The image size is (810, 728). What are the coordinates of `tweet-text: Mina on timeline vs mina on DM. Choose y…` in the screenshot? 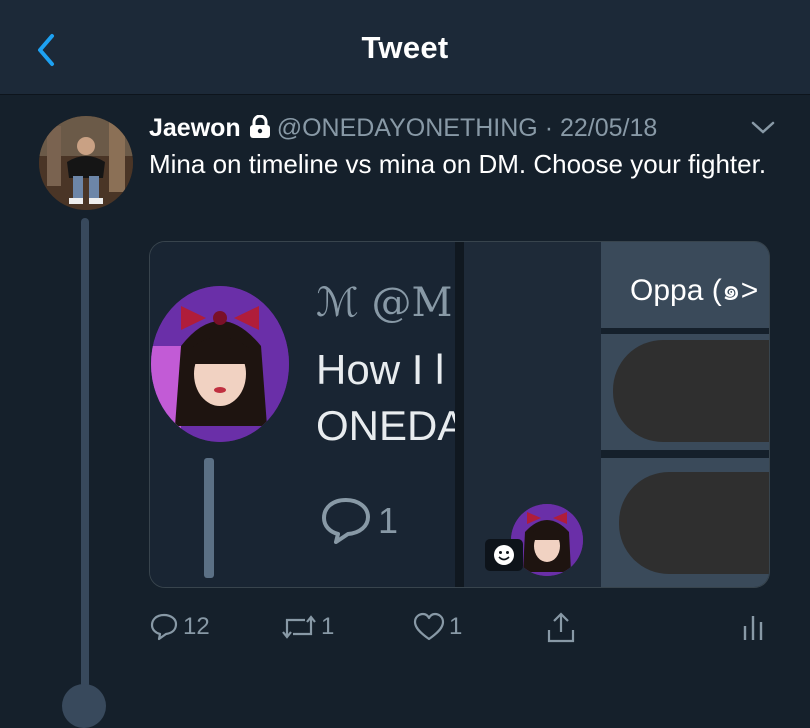 It's located at (458, 164).